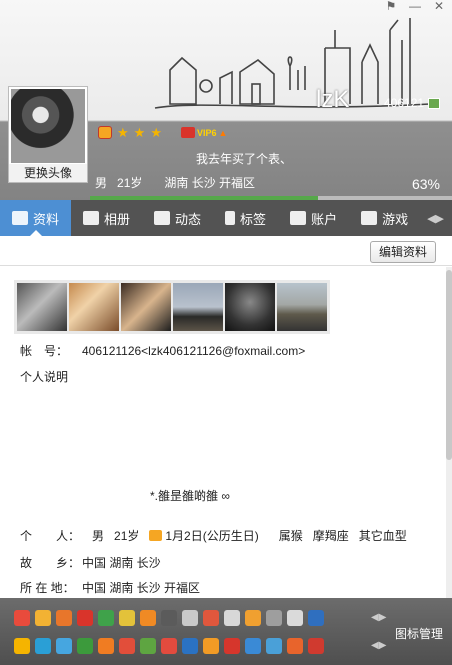 The width and height of the screenshot is (452, 665). I want to click on level-badges: ★ ★ ★ VIP6 ▲, so click(162, 132).